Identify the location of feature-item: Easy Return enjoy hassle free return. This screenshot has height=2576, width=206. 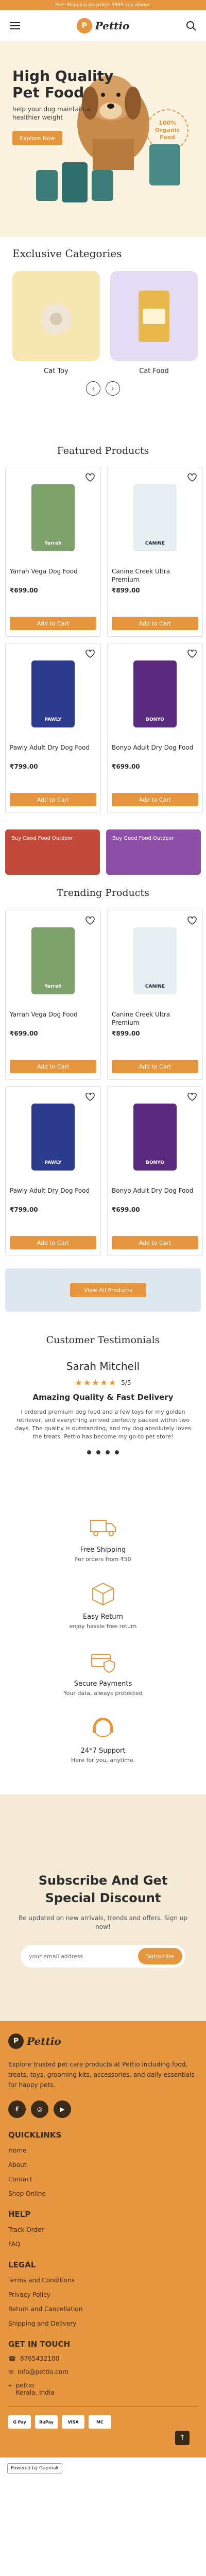
(103, 1604).